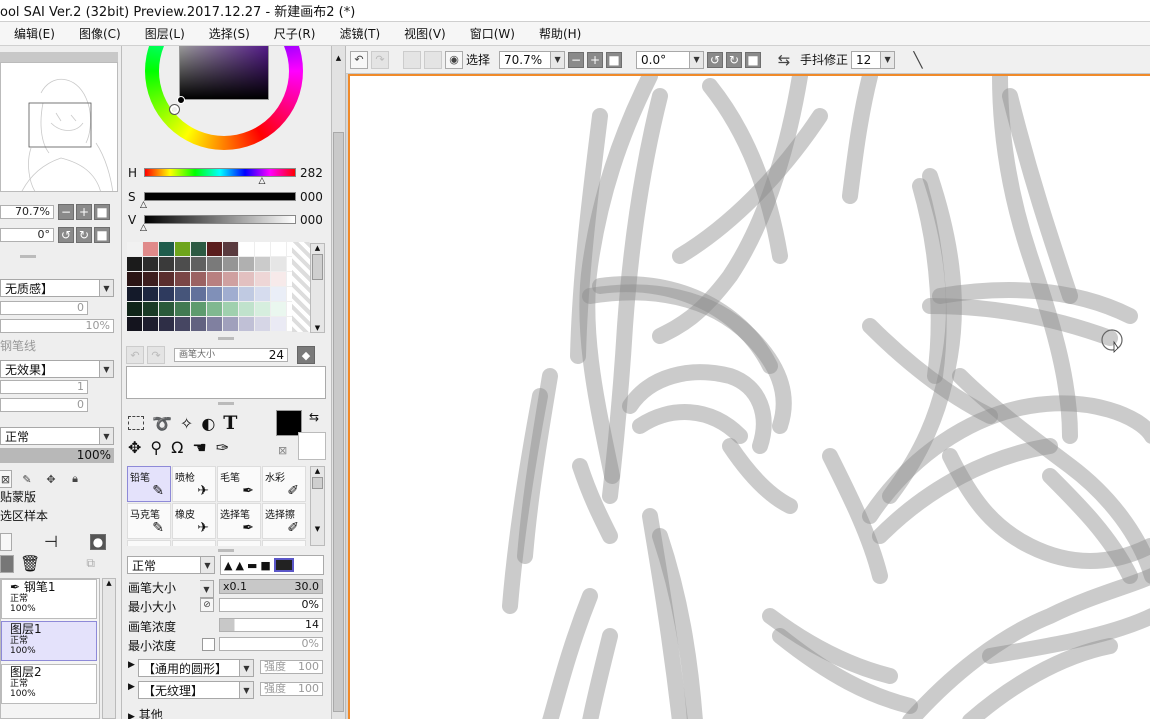 This screenshot has height=719, width=1150. Describe the element at coordinates (136, 423) in the screenshot. I see `rect-select-icon` at that location.